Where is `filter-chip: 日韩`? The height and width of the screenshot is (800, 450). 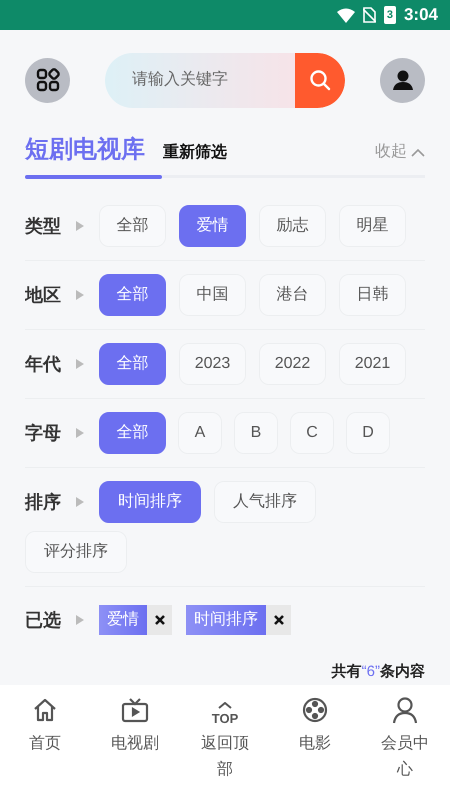
filter-chip: 日韩 is located at coordinates (372, 295).